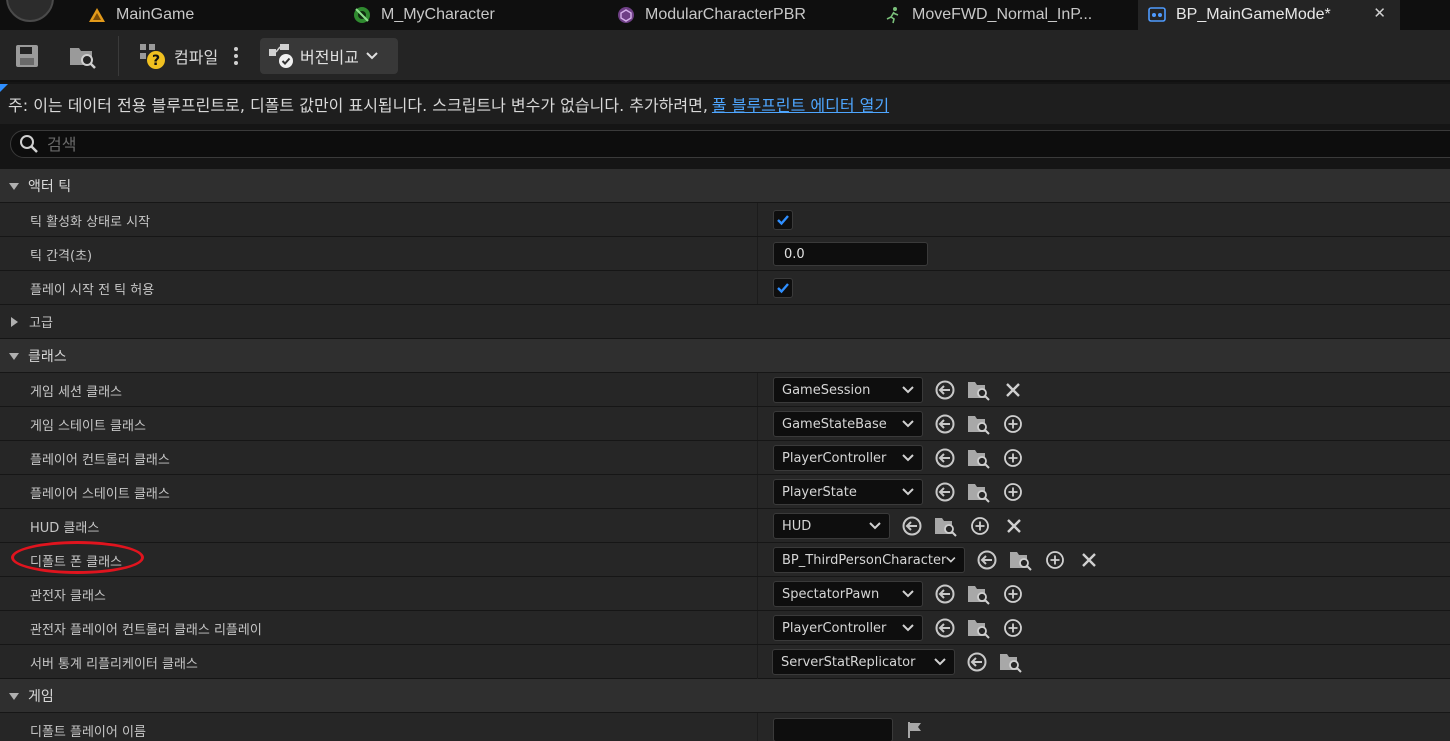 The height and width of the screenshot is (741, 1450). What do you see at coordinates (783, 288) in the screenshot?
I see `allow-tick-before-begin-play-checkbox` at bounding box center [783, 288].